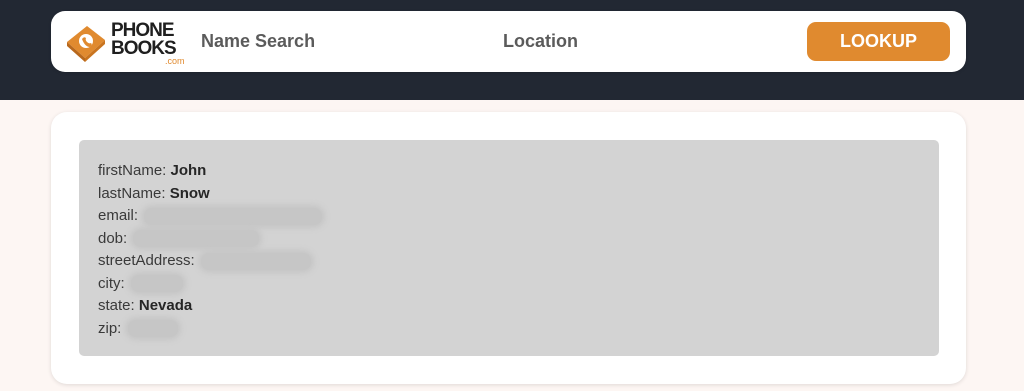 Image resolution: width=1024 pixels, height=391 pixels. What do you see at coordinates (258, 41) in the screenshot?
I see `nav-name-search: Name Search` at bounding box center [258, 41].